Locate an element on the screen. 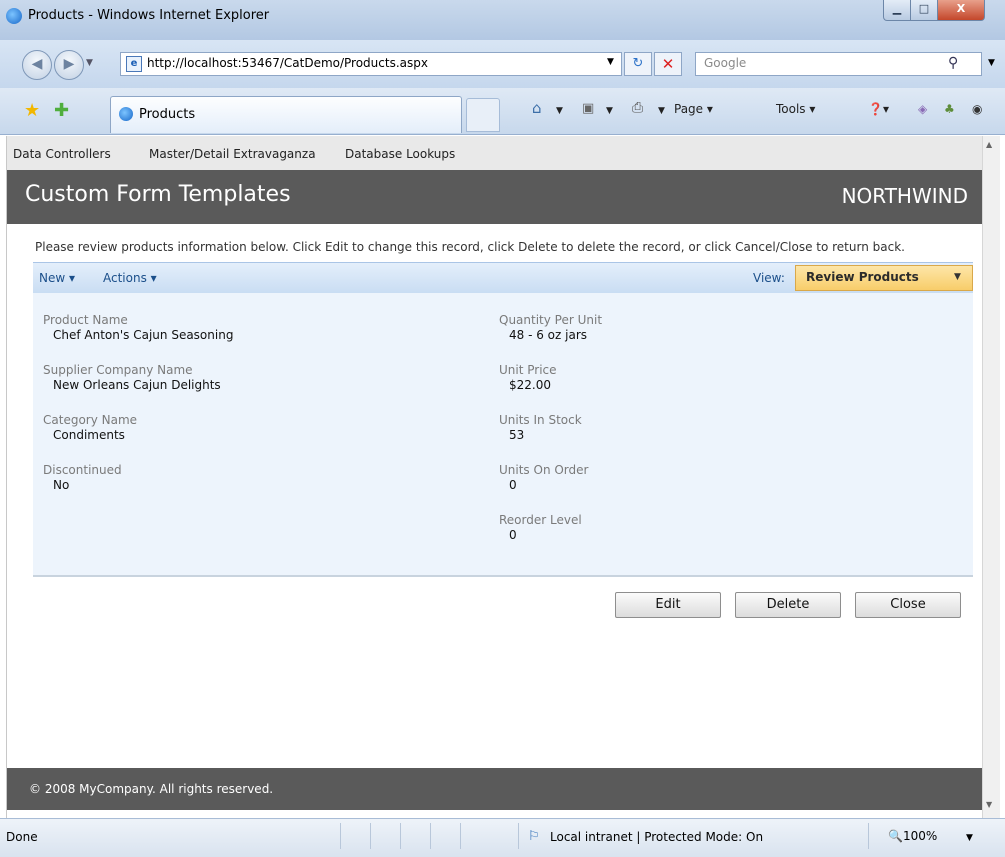 This screenshot has height=857, width=1005. page-icon: e is located at coordinates (134, 64).